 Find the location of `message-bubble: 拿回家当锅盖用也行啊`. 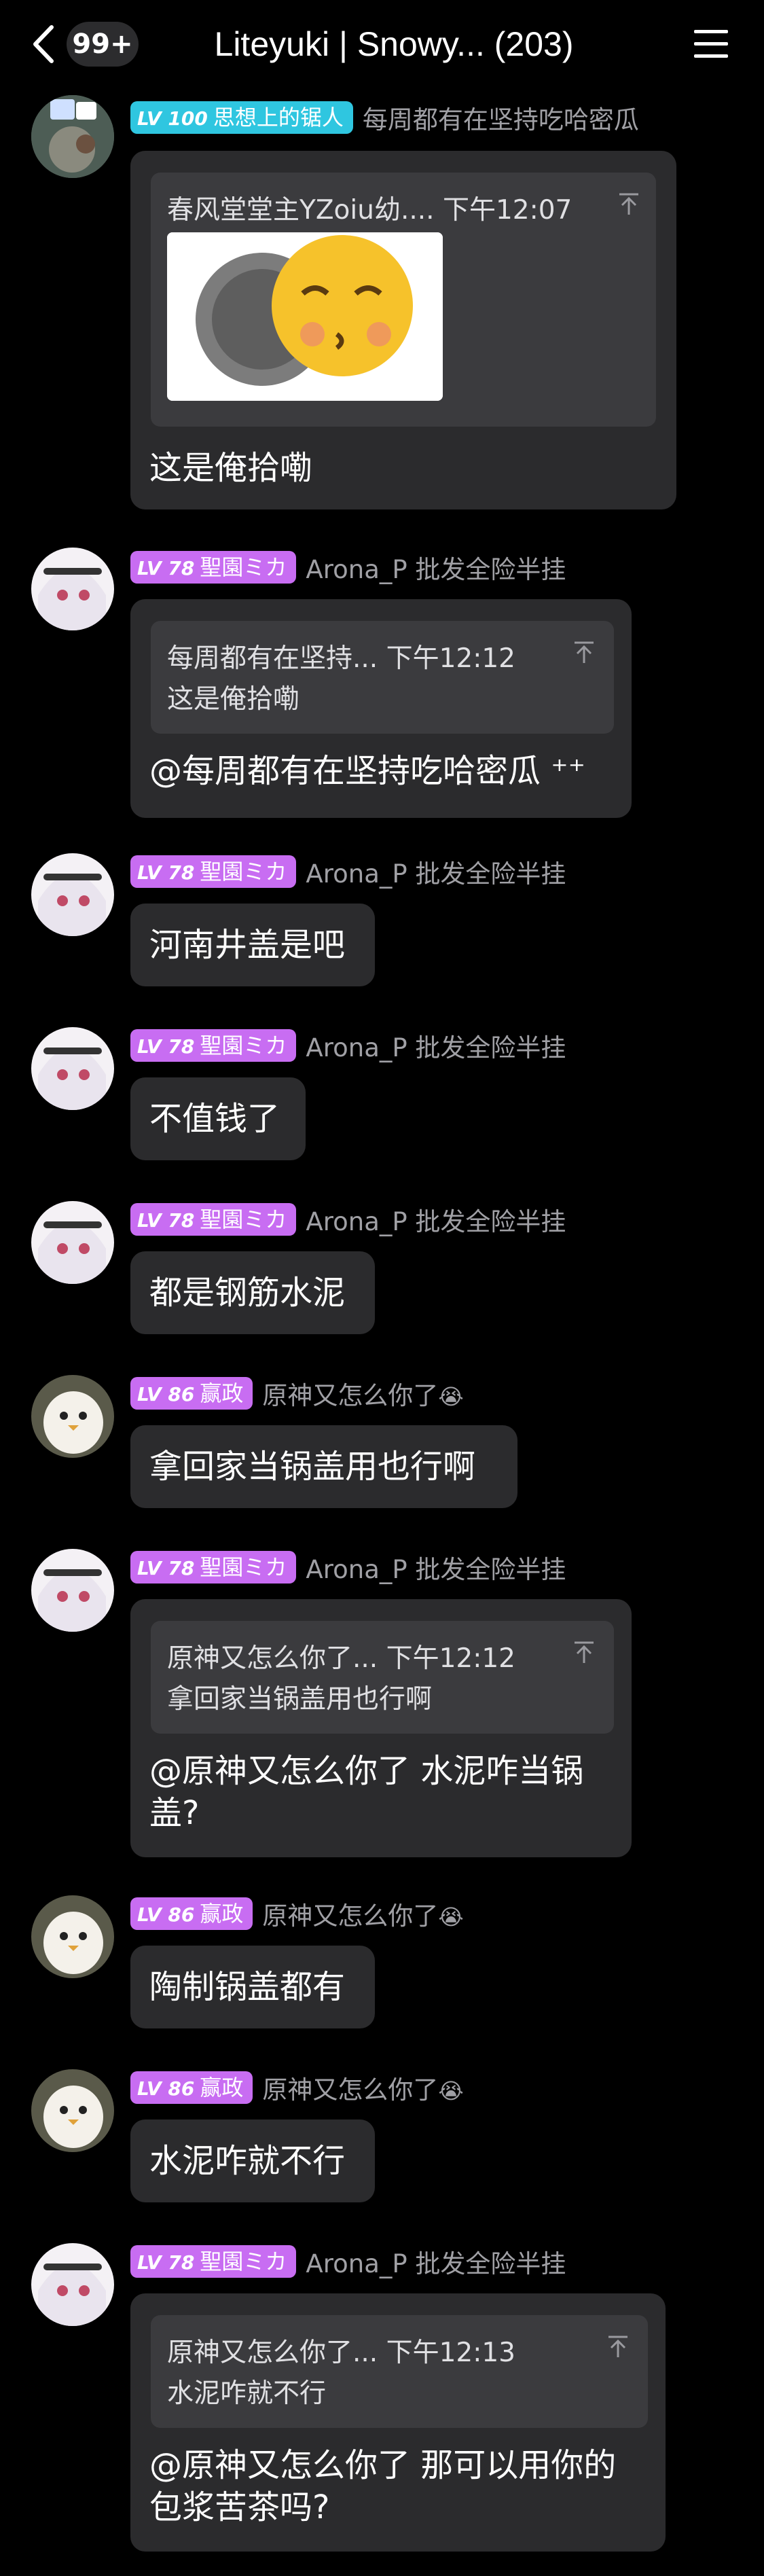

message-bubble: 拿回家当锅盖用也行啊 is located at coordinates (323, 1467).